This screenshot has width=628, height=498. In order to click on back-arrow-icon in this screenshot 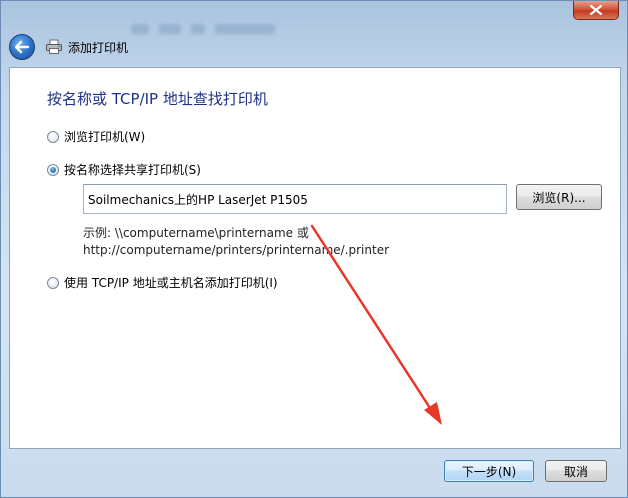, I will do `click(22, 47)`.